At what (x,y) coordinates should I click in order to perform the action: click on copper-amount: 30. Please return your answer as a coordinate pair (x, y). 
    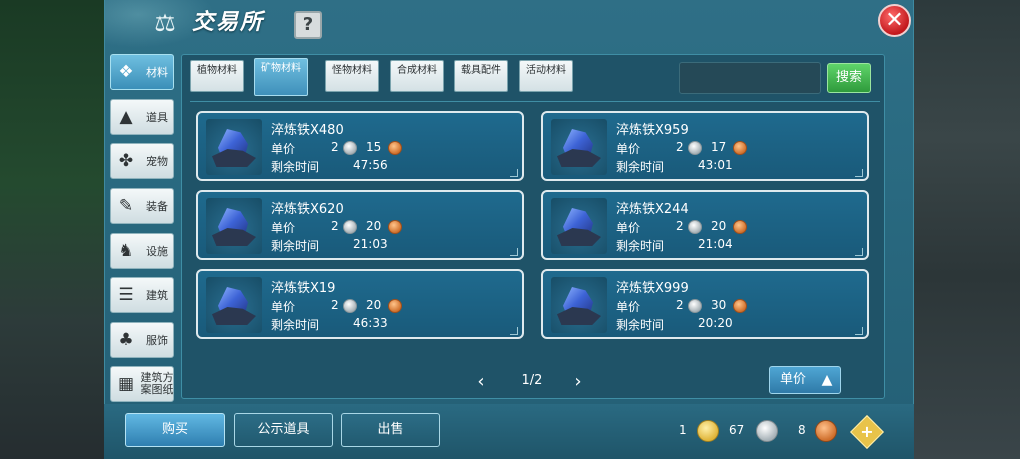
    Looking at the image, I should click on (719, 305).